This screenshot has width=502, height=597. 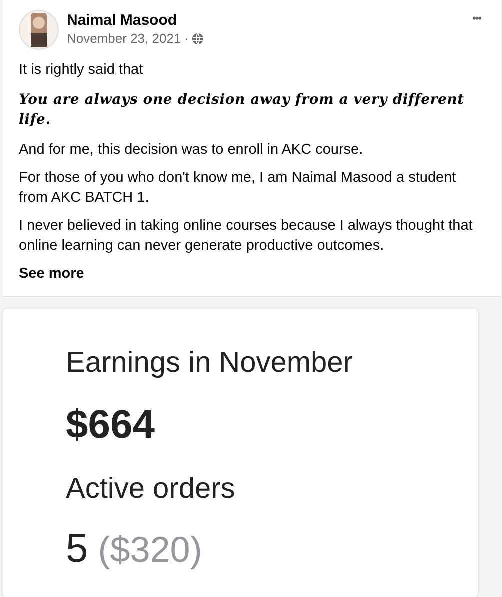 What do you see at coordinates (111, 425) in the screenshot?
I see `earnings-value: $664` at bounding box center [111, 425].